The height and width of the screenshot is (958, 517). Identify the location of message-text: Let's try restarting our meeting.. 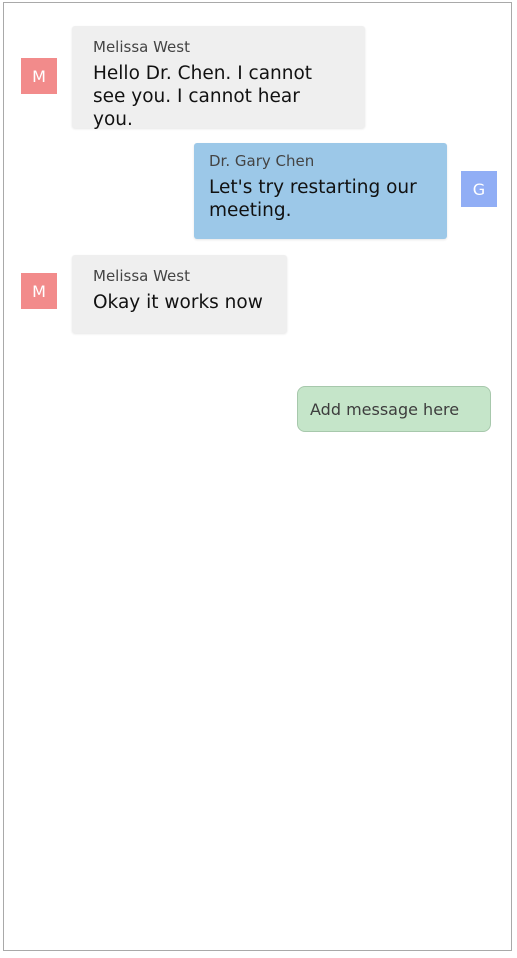
(313, 199).